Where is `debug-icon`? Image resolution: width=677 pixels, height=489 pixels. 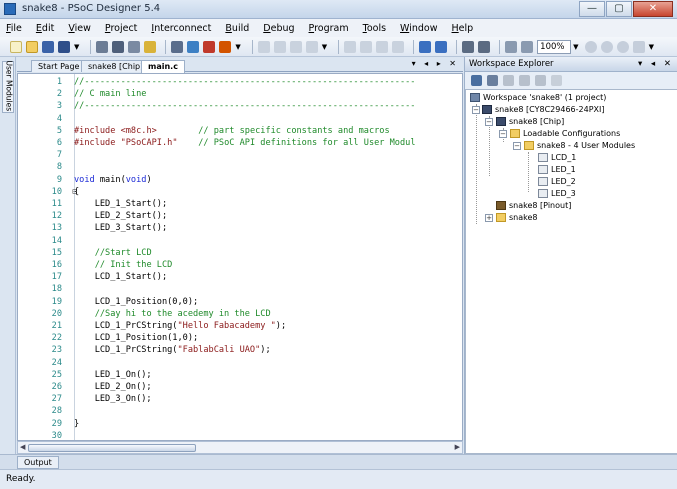
debug-icon is located at coordinates (225, 46).